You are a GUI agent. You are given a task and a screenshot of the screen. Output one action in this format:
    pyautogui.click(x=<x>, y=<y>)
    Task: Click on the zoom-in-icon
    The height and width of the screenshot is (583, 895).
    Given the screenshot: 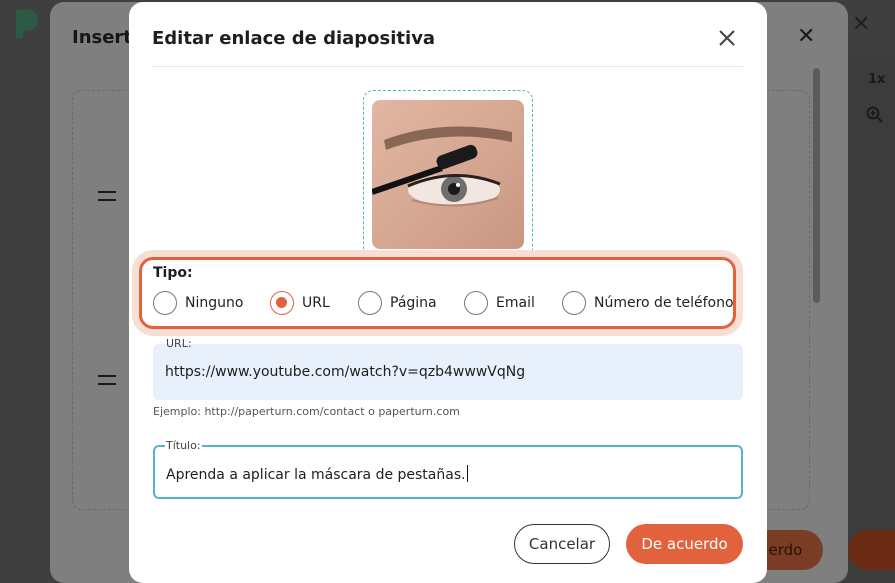 What is the action you would take?
    pyautogui.click(x=875, y=117)
    